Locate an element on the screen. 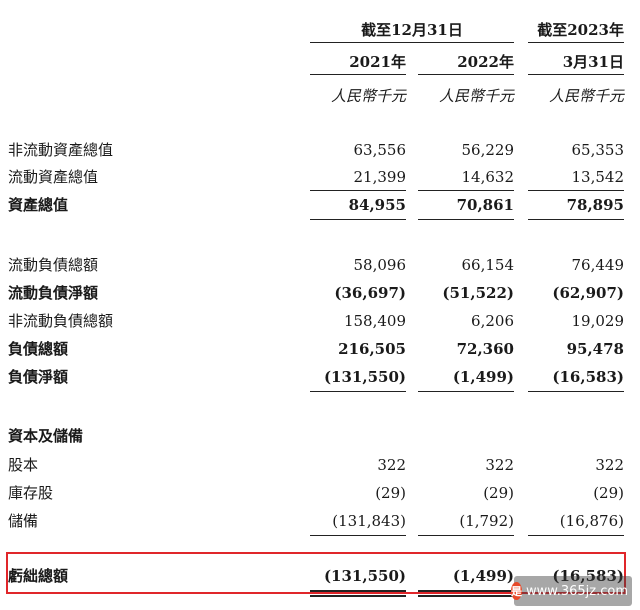 The height and width of the screenshot is (610, 640). header-period-mar31-top: 截至2023年 is located at coordinates (580, 30).